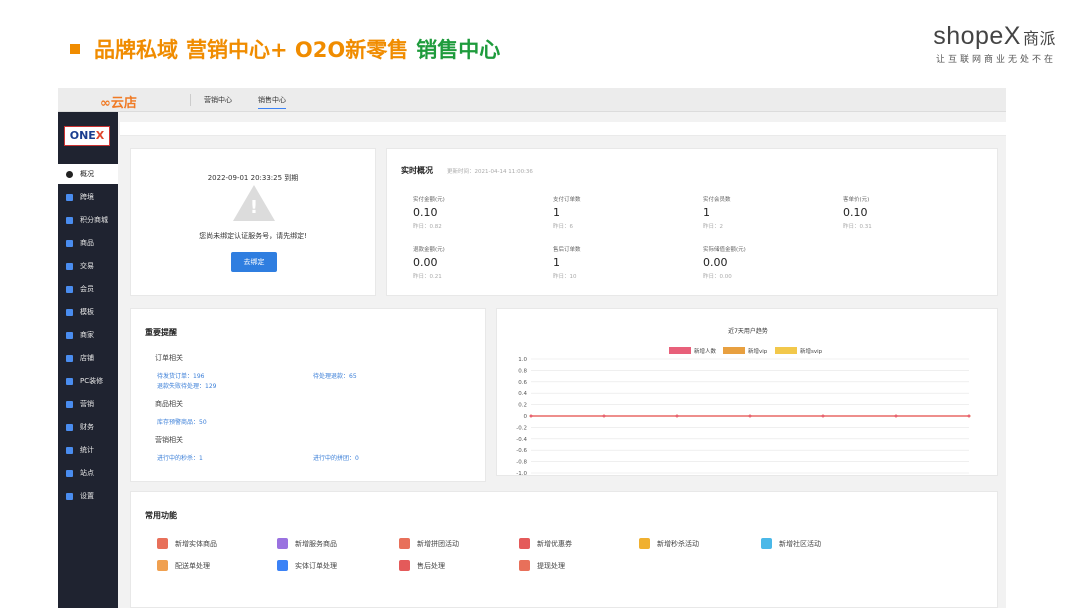  Describe the element at coordinates (458, 50) in the screenshot. I see `title-part-3: 销售中心` at that location.